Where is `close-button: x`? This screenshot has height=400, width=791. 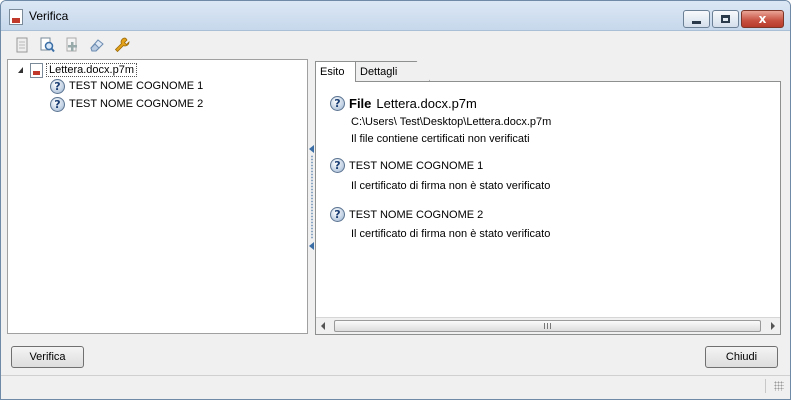 close-button: x is located at coordinates (762, 19).